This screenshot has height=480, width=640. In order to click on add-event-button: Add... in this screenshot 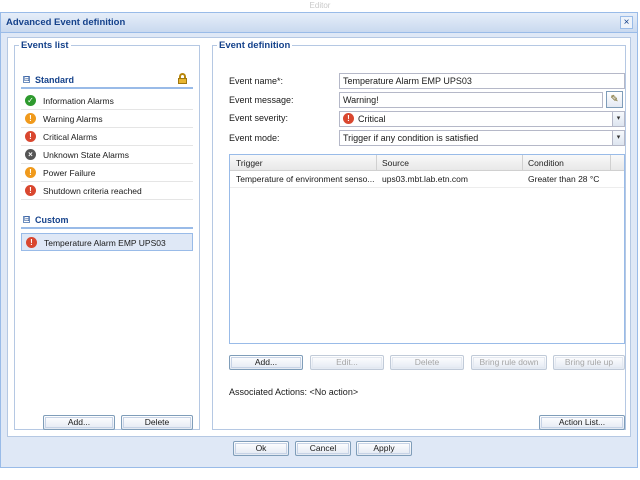, I will do `click(79, 422)`.